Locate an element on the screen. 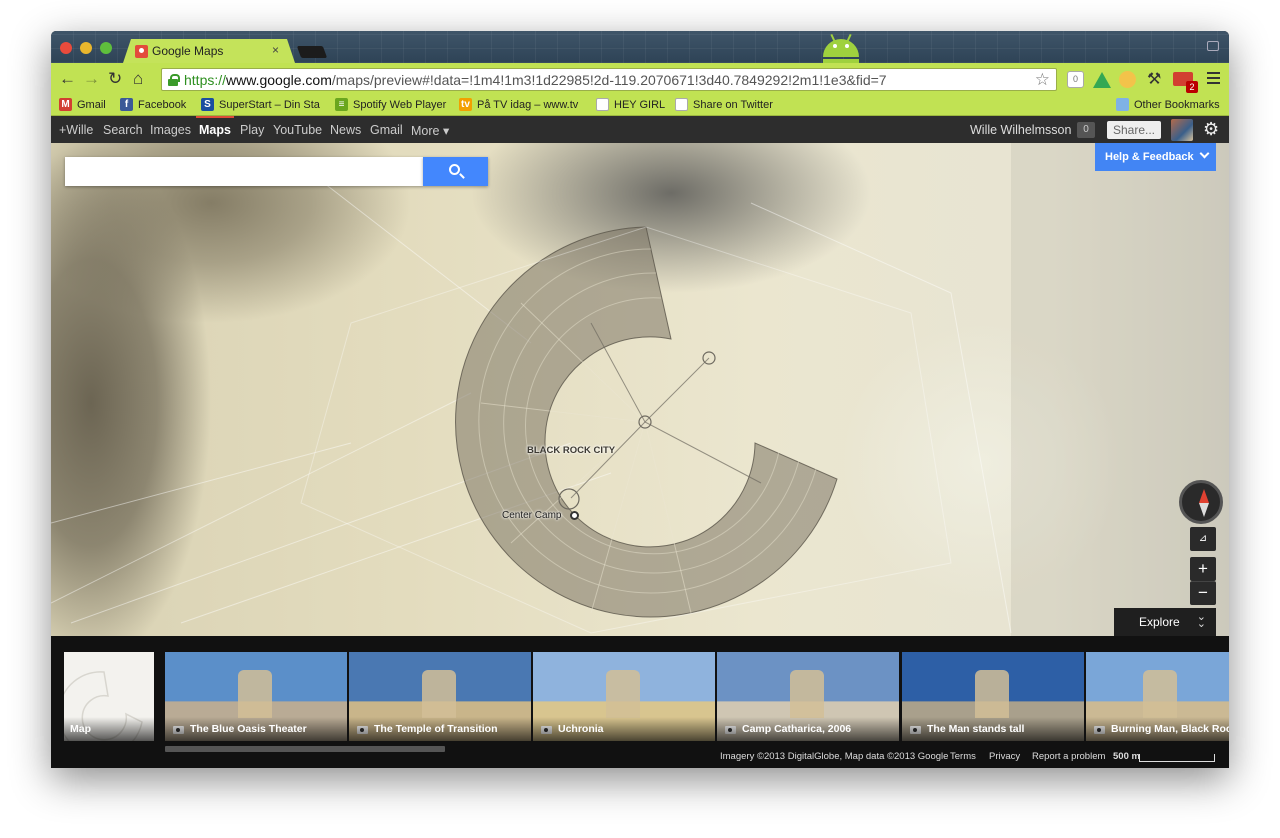 The width and height of the screenshot is (1280, 838). strip-scrollbar is located at coordinates (305, 749).